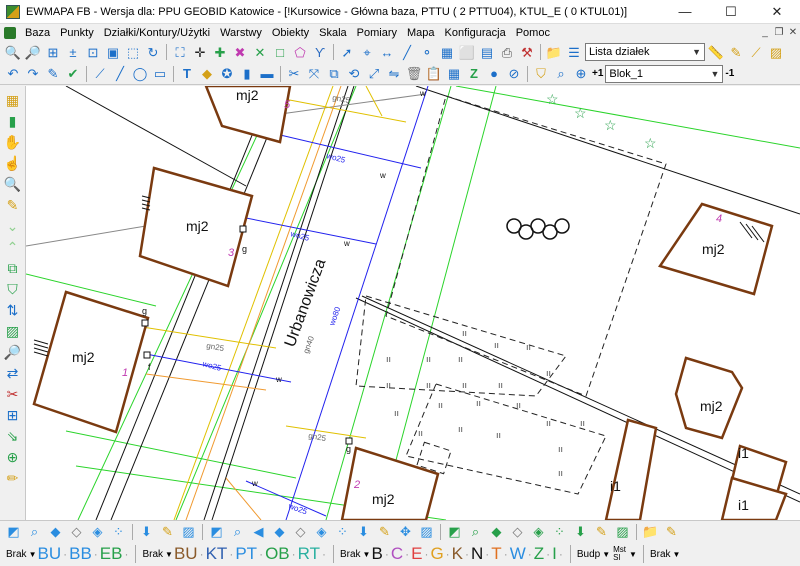 Image resolution: width=800 pixels, height=566 pixels. Describe the element at coordinates (685, 12) in the screenshot. I see `minimize-button: —` at that location.